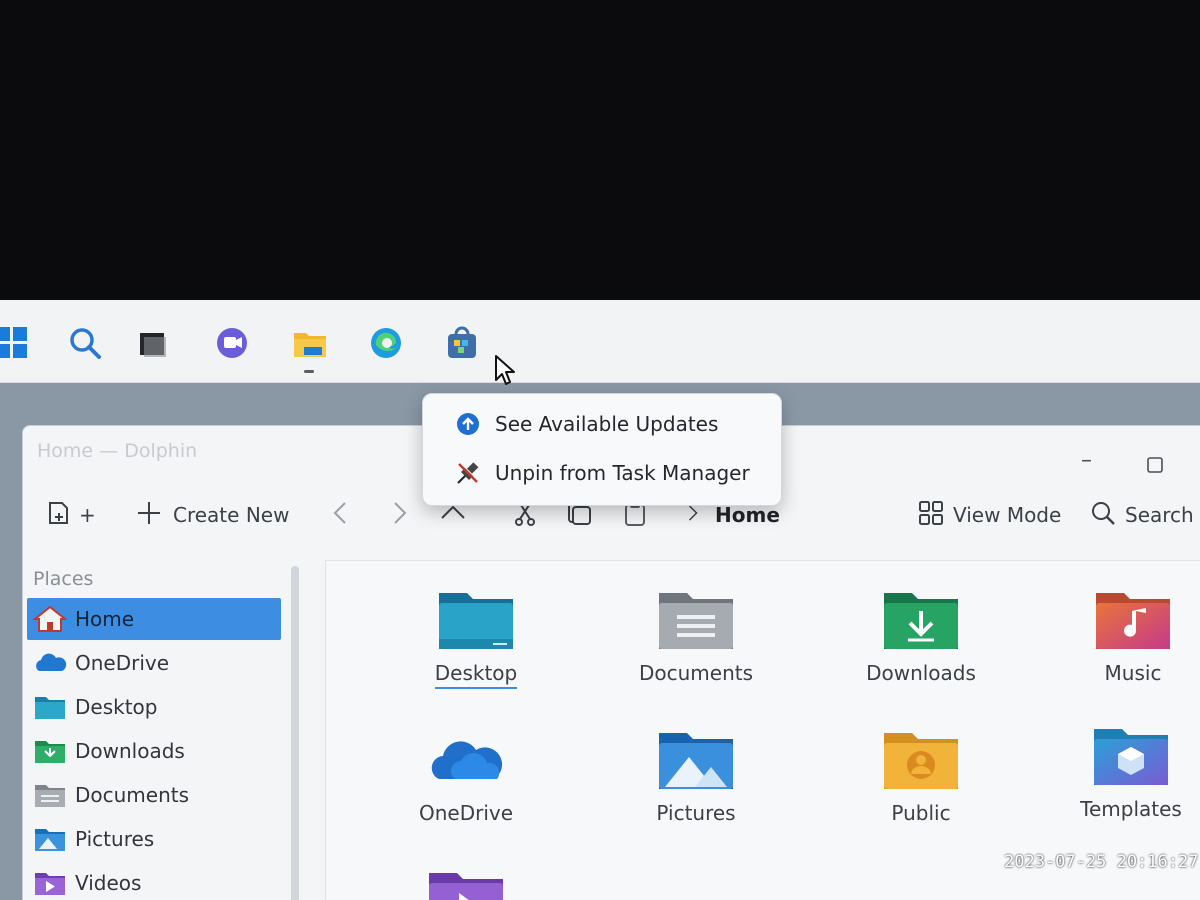  I want to click on sidebar-item-home: Home, so click(154, 619).